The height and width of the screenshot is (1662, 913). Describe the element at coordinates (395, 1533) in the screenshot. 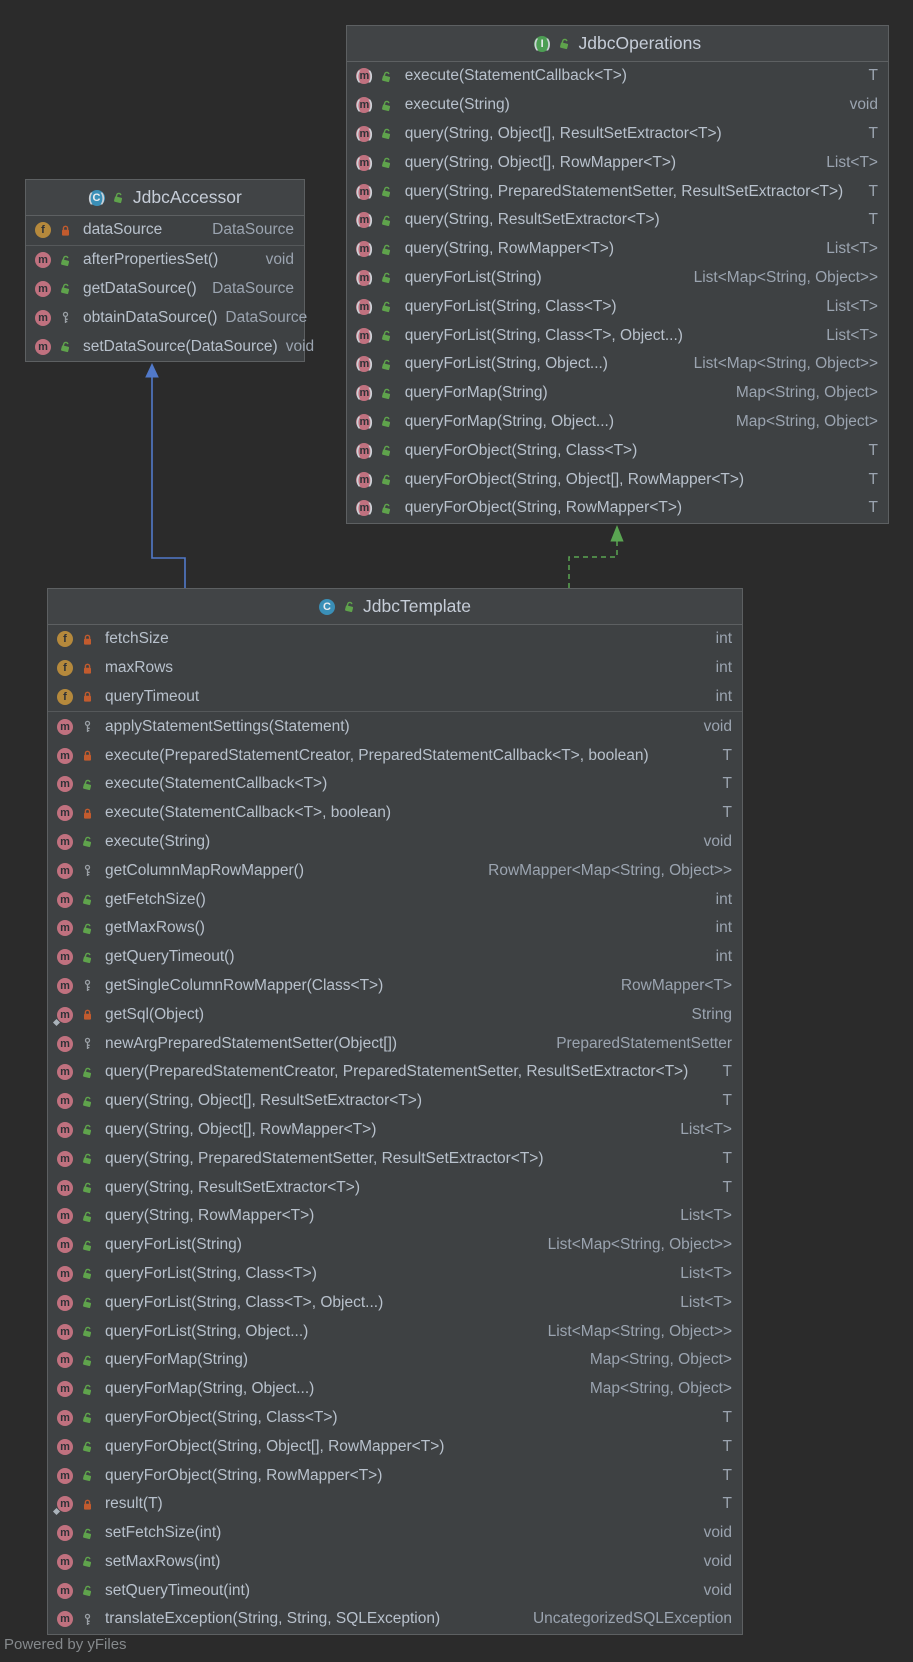

I see `method-row: m setFetchSize(int) void` at that location.